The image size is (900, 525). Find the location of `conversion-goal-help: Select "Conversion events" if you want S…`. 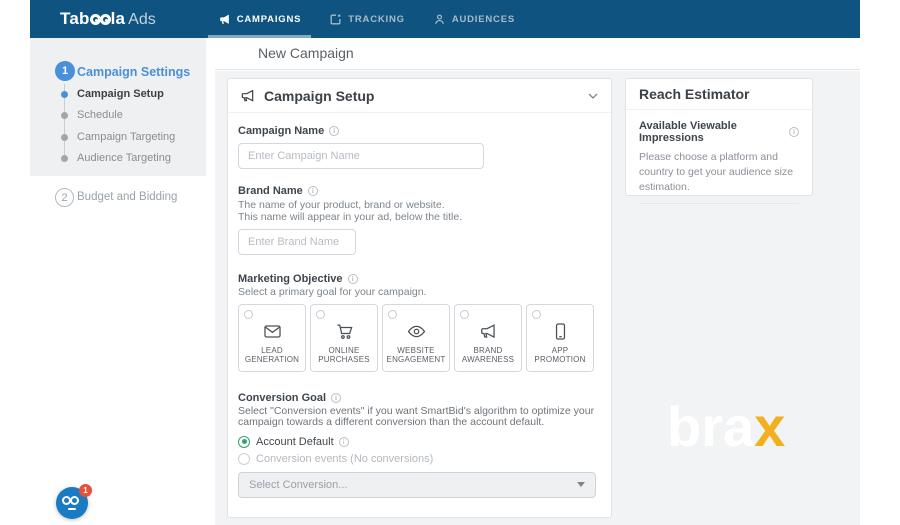

conversion-goal-help: Select "Conversion events" if you want S… is located at coordinates (416, 416).